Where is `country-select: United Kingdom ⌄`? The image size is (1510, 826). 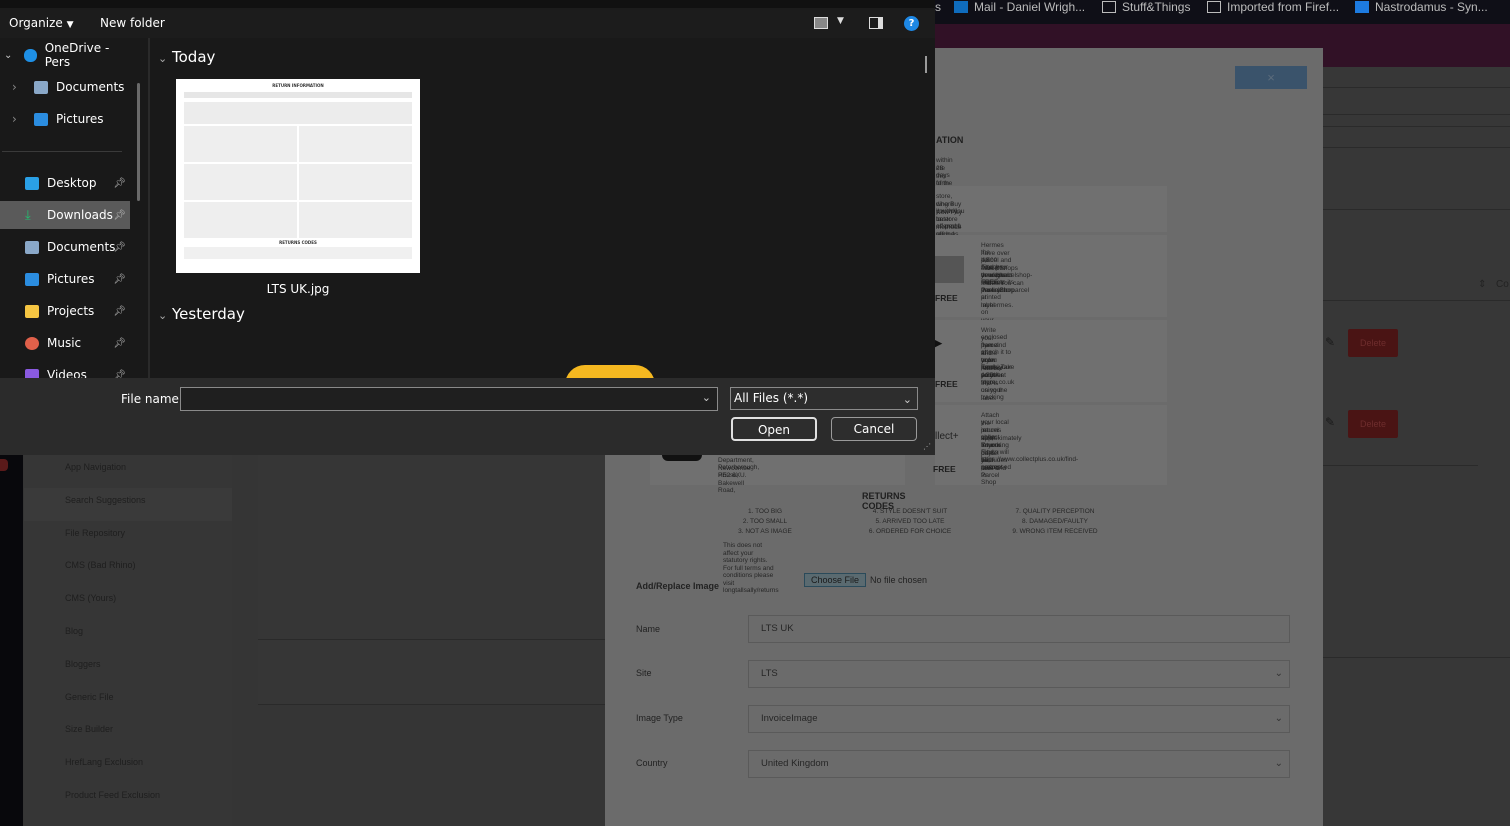 country-select: United Kingdom ⌄ is located at coordinates (1019, 764).